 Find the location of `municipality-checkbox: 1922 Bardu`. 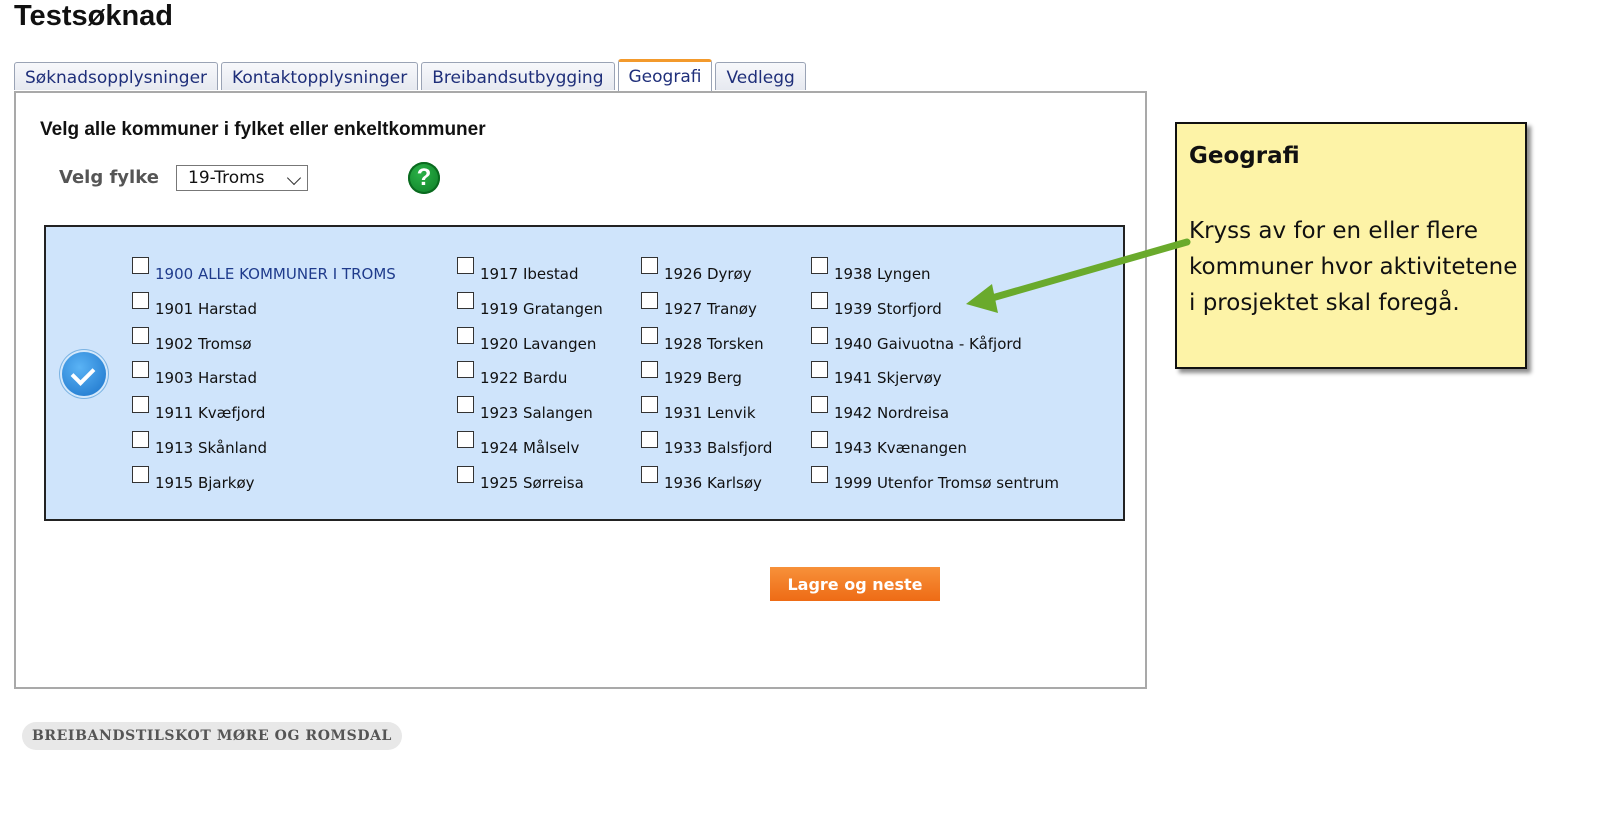

municipality-checkbox: 1922 Bardu is located at coordinates (512, 374).